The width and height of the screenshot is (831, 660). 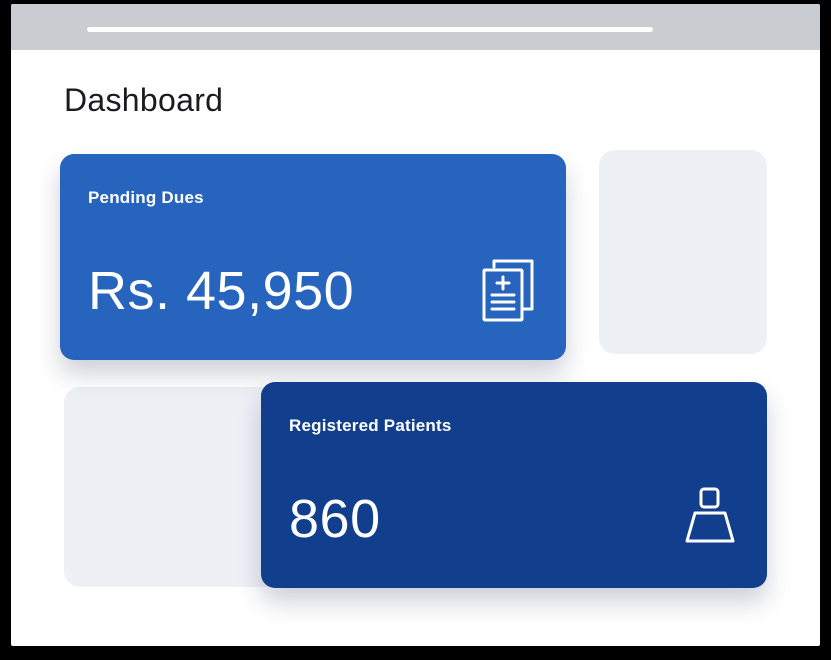 What do you see at coordinates (508, 290) in the screenshot?
I see `medical-document-icon` at bounding box center [508, 290].